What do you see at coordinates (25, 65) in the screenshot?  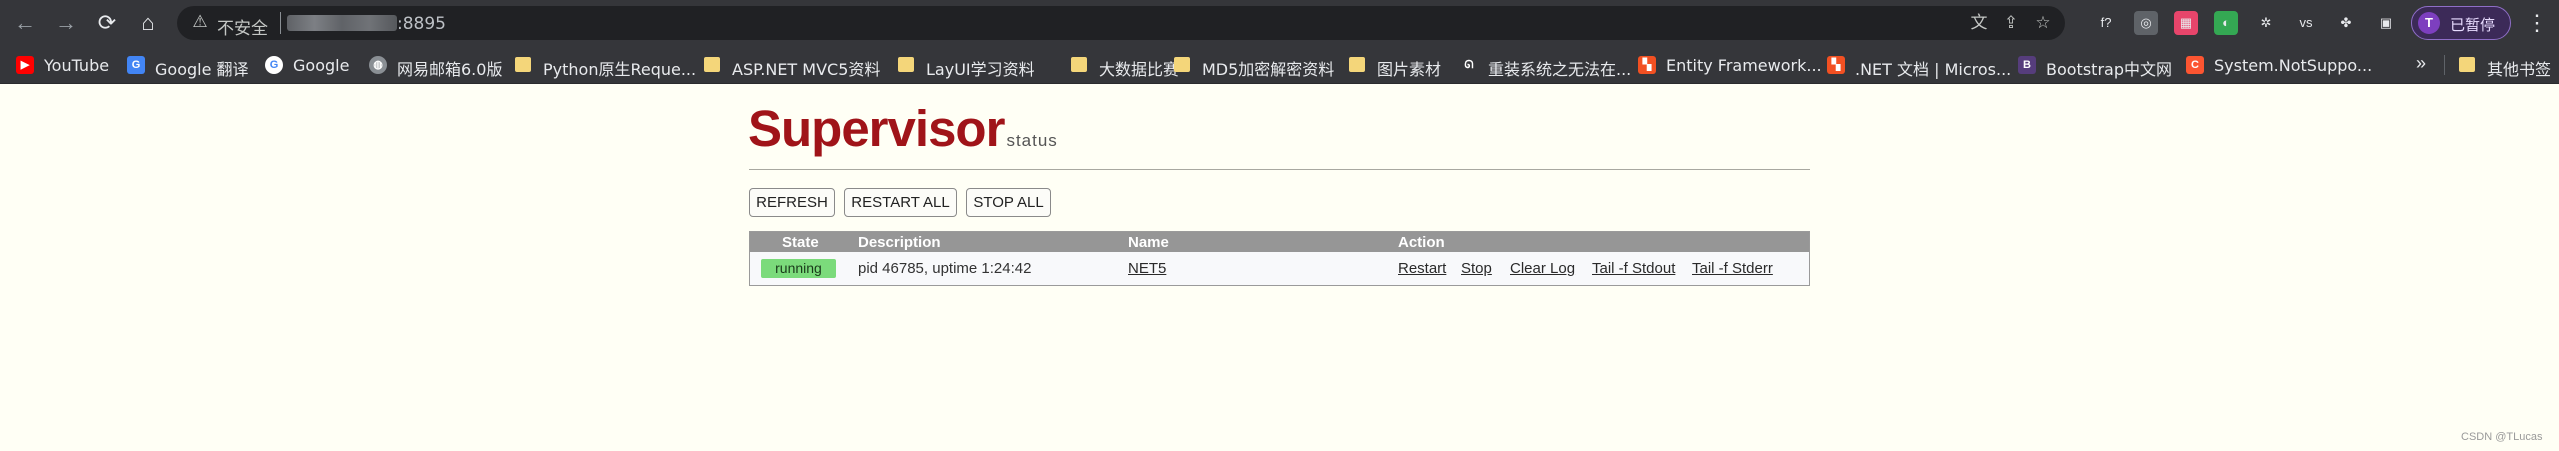 I see `youtube-icon: ▶` at bounding box center [25, 65].